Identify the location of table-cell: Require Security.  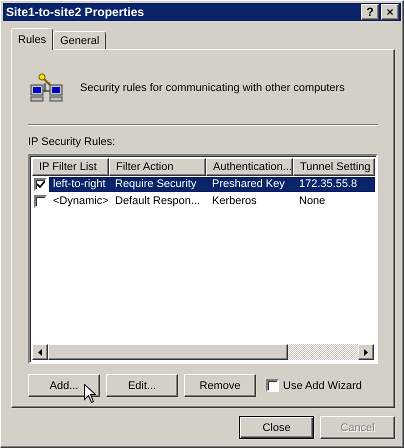
(157, 184).